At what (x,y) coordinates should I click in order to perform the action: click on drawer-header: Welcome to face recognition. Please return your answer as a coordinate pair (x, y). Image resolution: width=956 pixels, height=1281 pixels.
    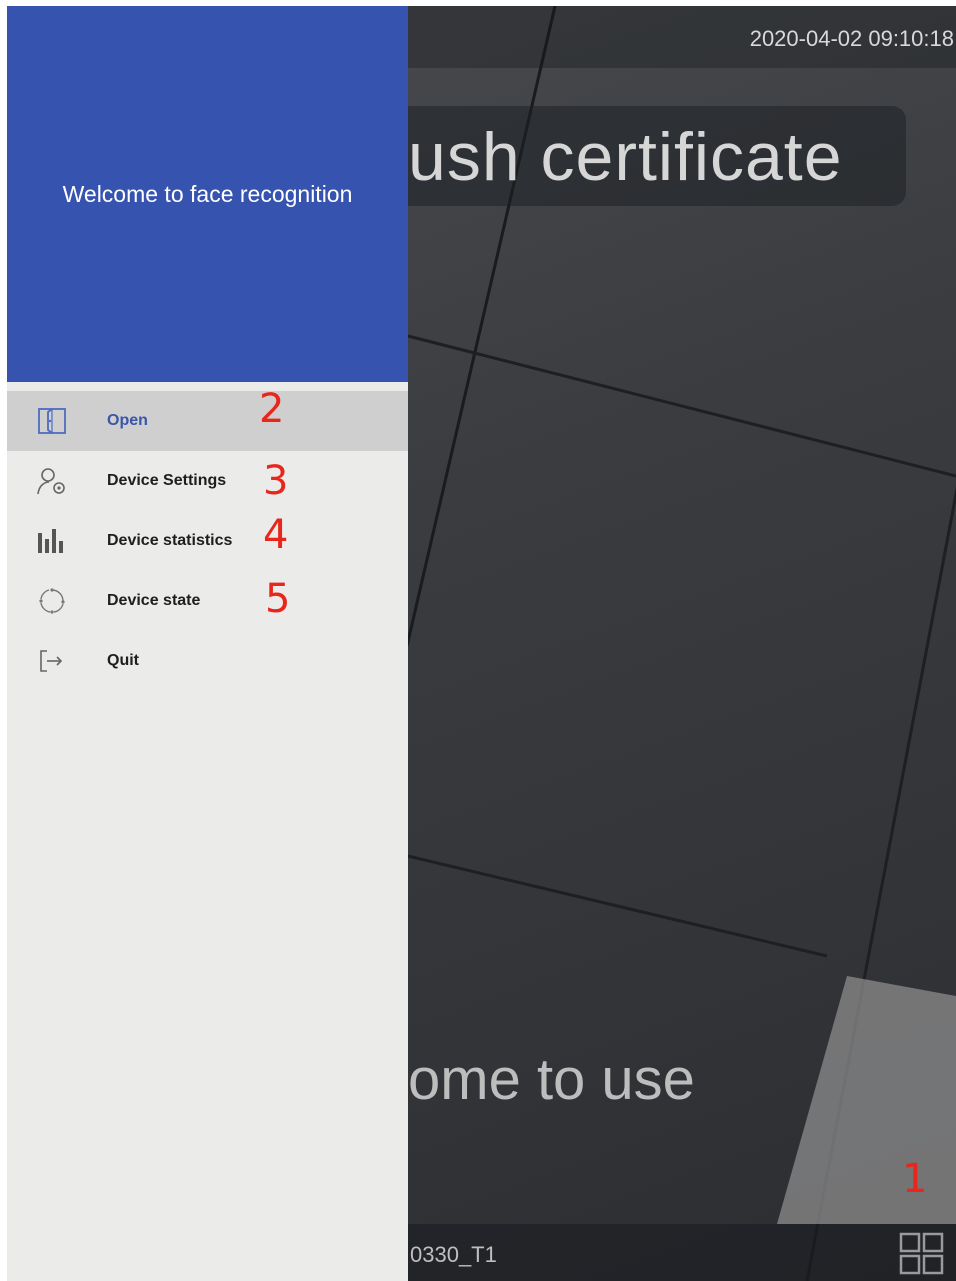
    Looking at the image, I should click on (207, 194).